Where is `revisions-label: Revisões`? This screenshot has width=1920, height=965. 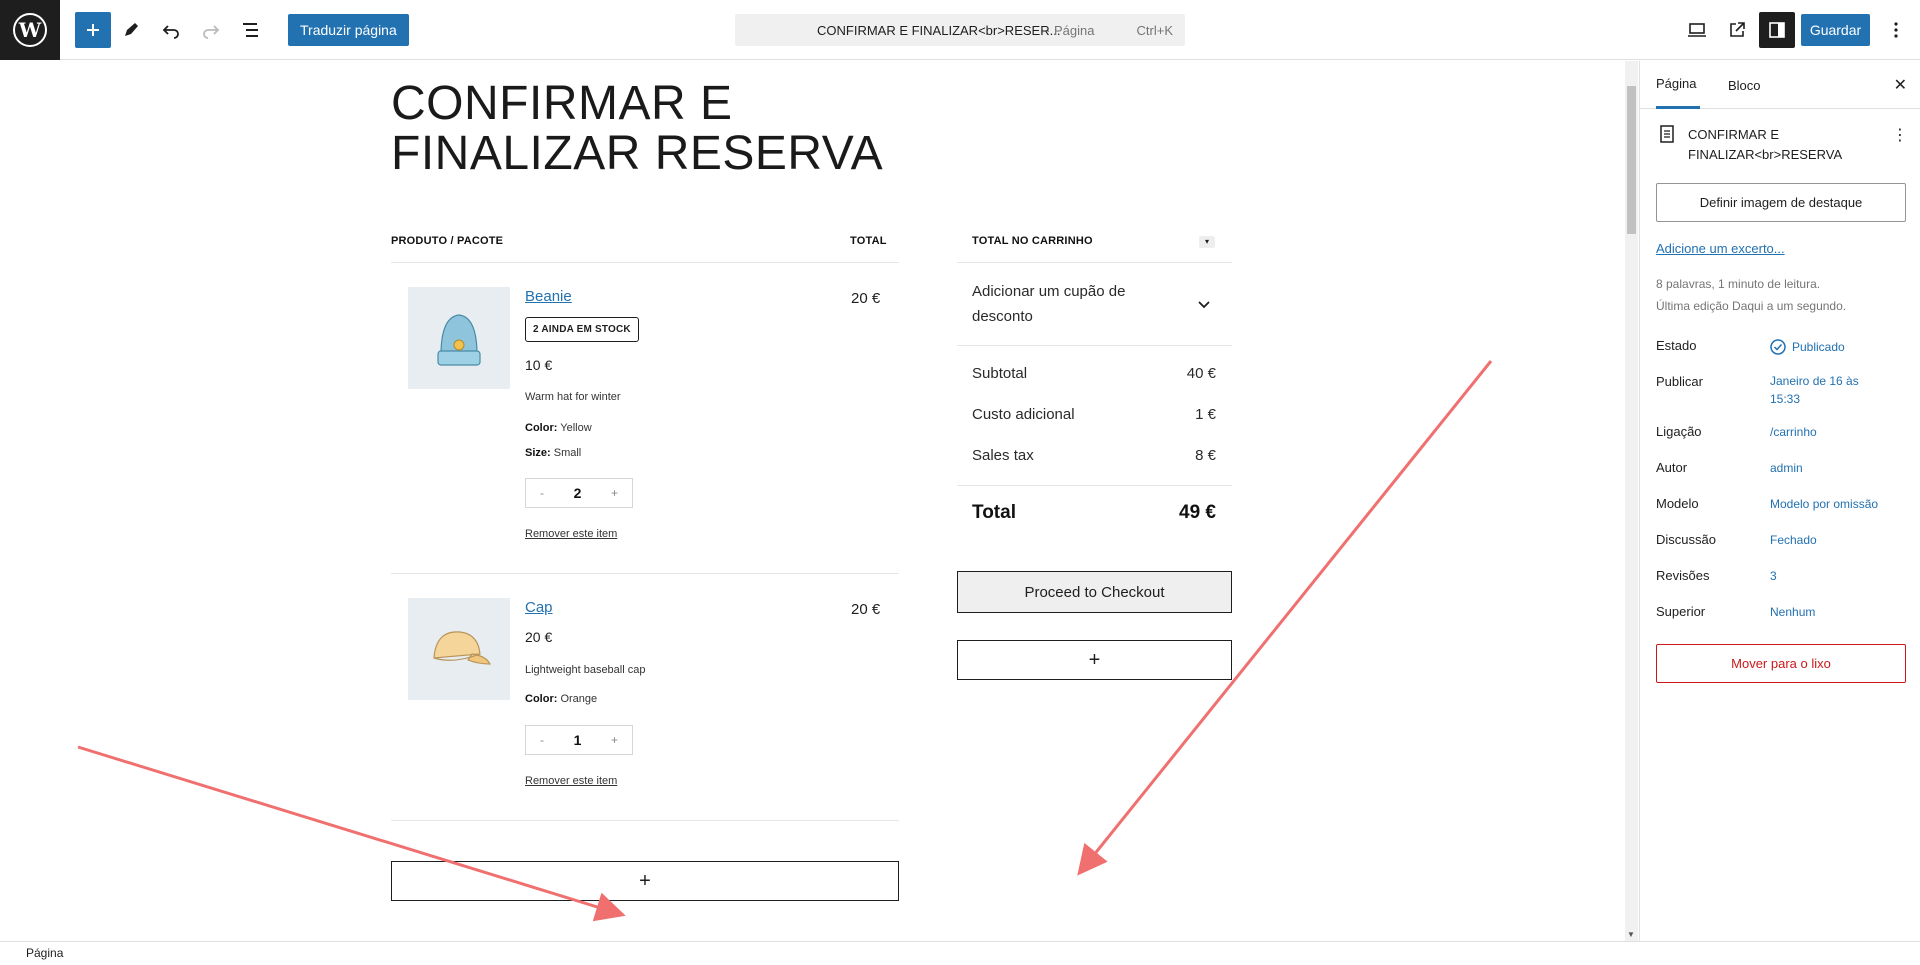 revisions-label: Revisões is located at coordinates (1683, 575).